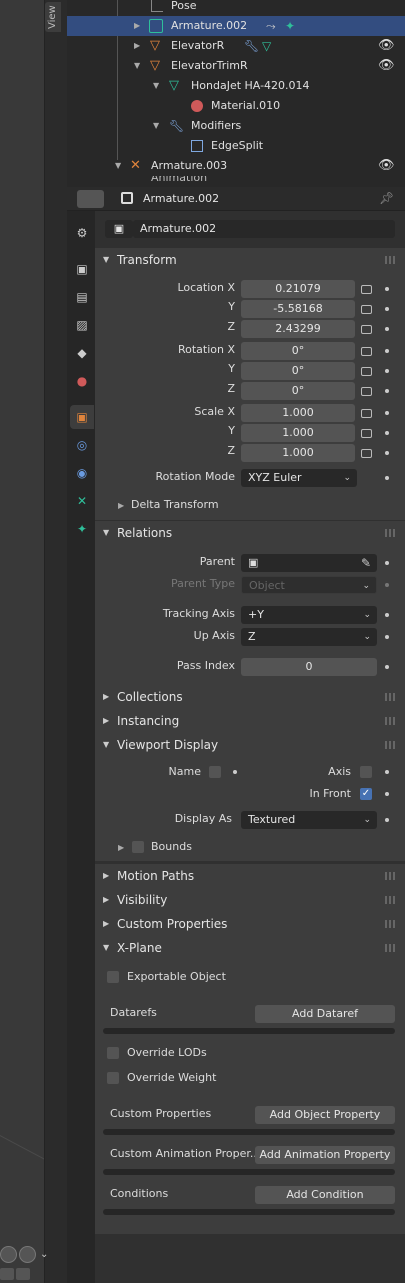 The width and height of the screenshot is (405, 1283). Describe the element at coordinates (250, 745) in the screenshot. I see `viewport-display-panel-header: ▼ Viewport Display` at that location.